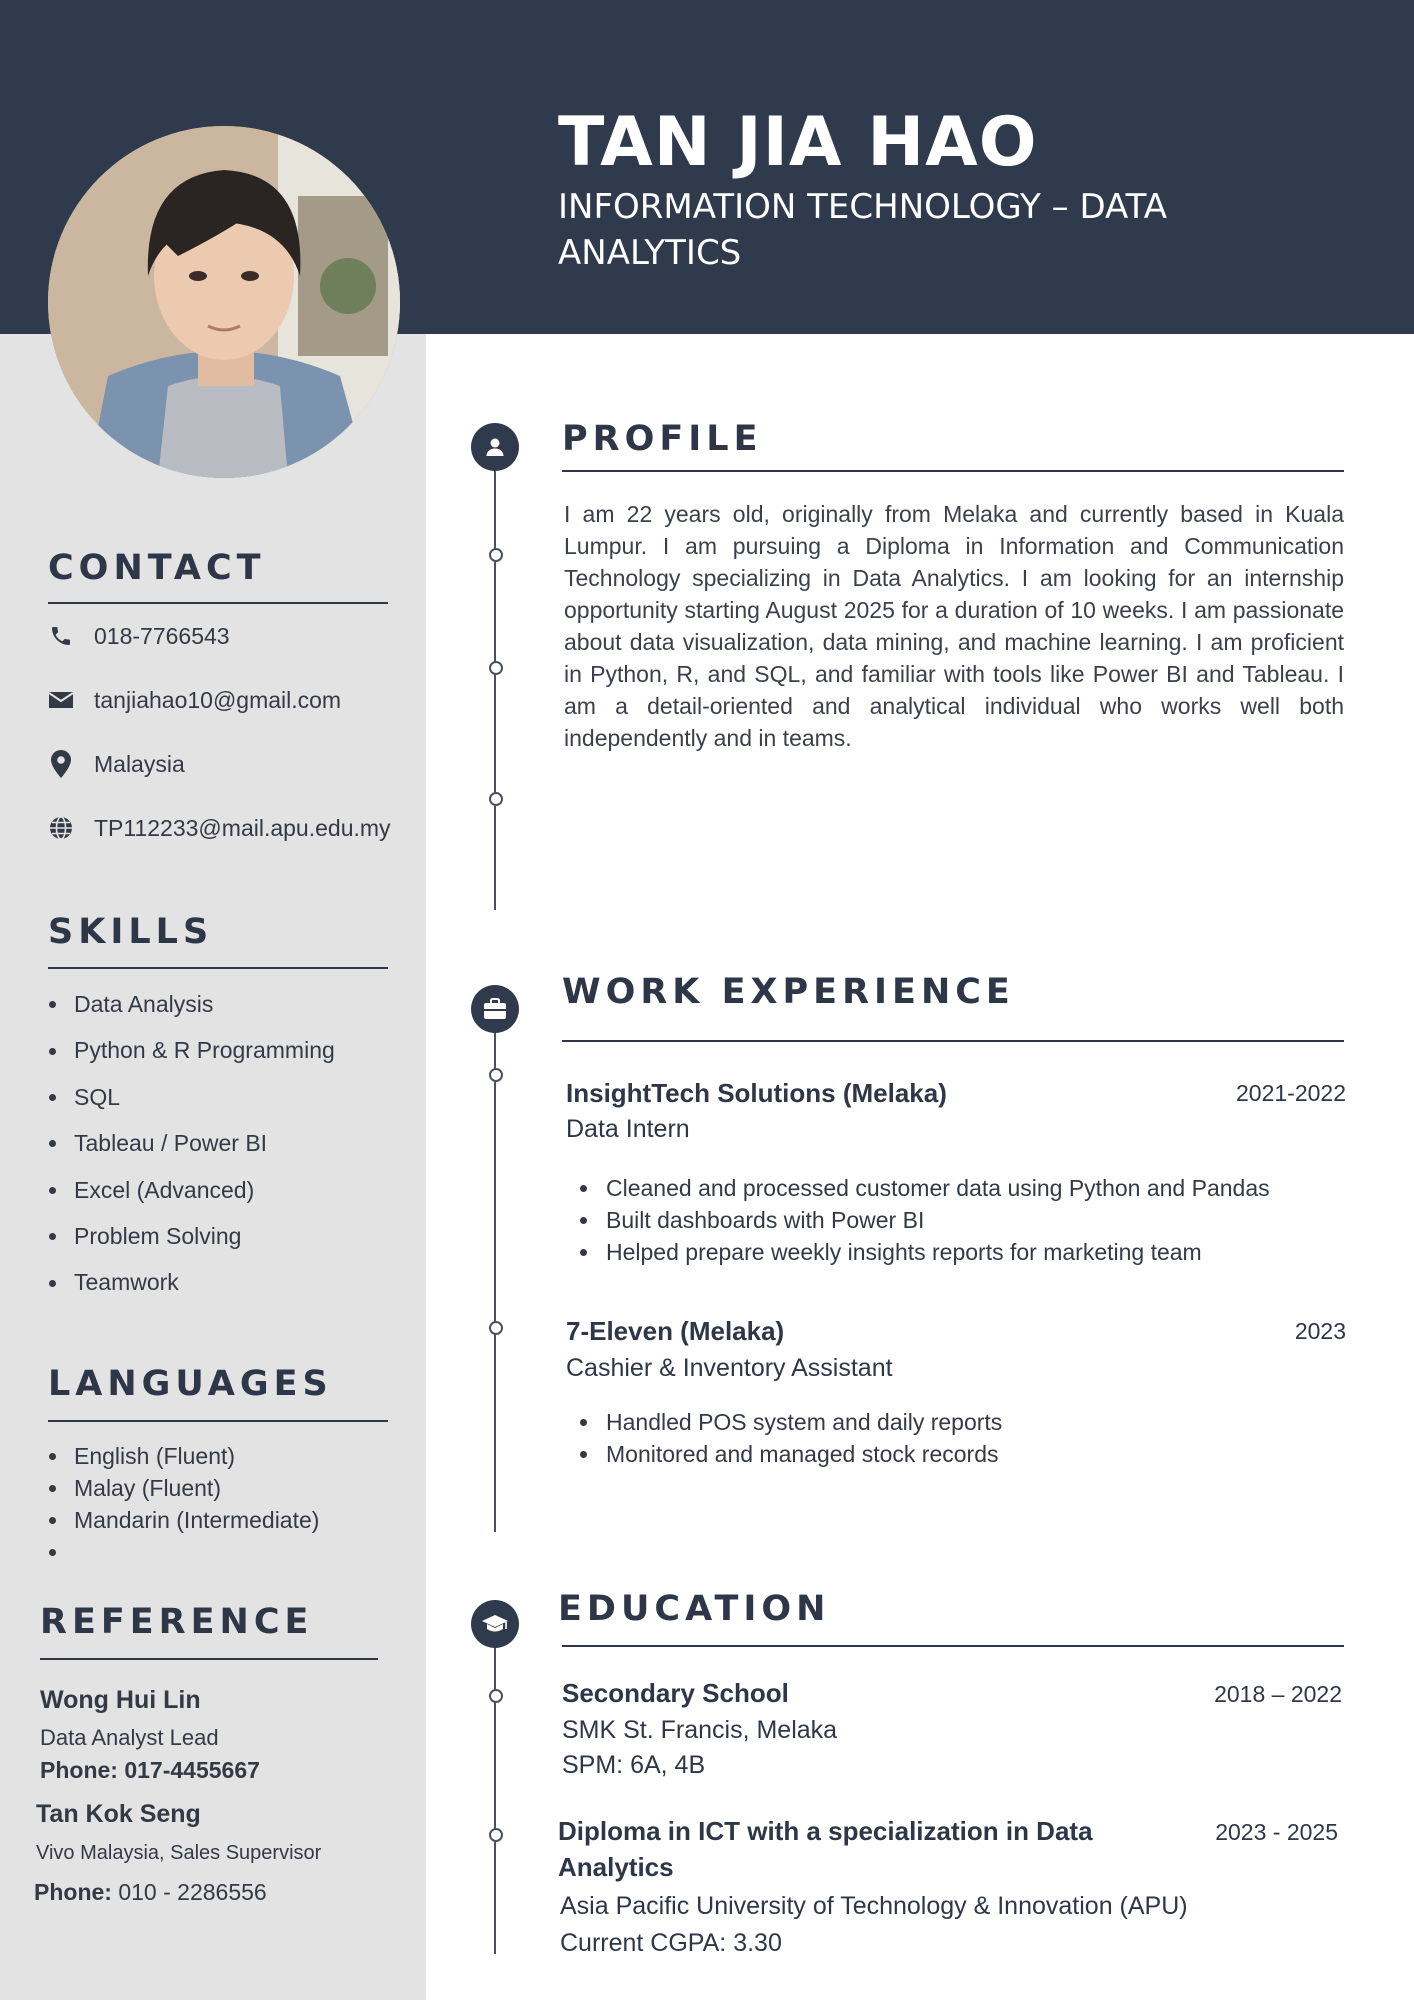  Describe the element at coordinates (671, 1943) in the screenshot. I see `education-result: Current CGPA: 3.30` at that location.